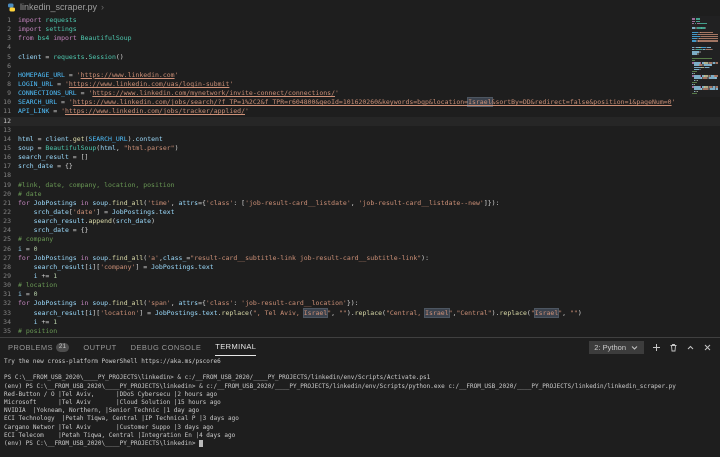  What do you see at coordinates (7, 275) in the screenshot?
I see `line-number: 29` at bounding box center [7, 275].